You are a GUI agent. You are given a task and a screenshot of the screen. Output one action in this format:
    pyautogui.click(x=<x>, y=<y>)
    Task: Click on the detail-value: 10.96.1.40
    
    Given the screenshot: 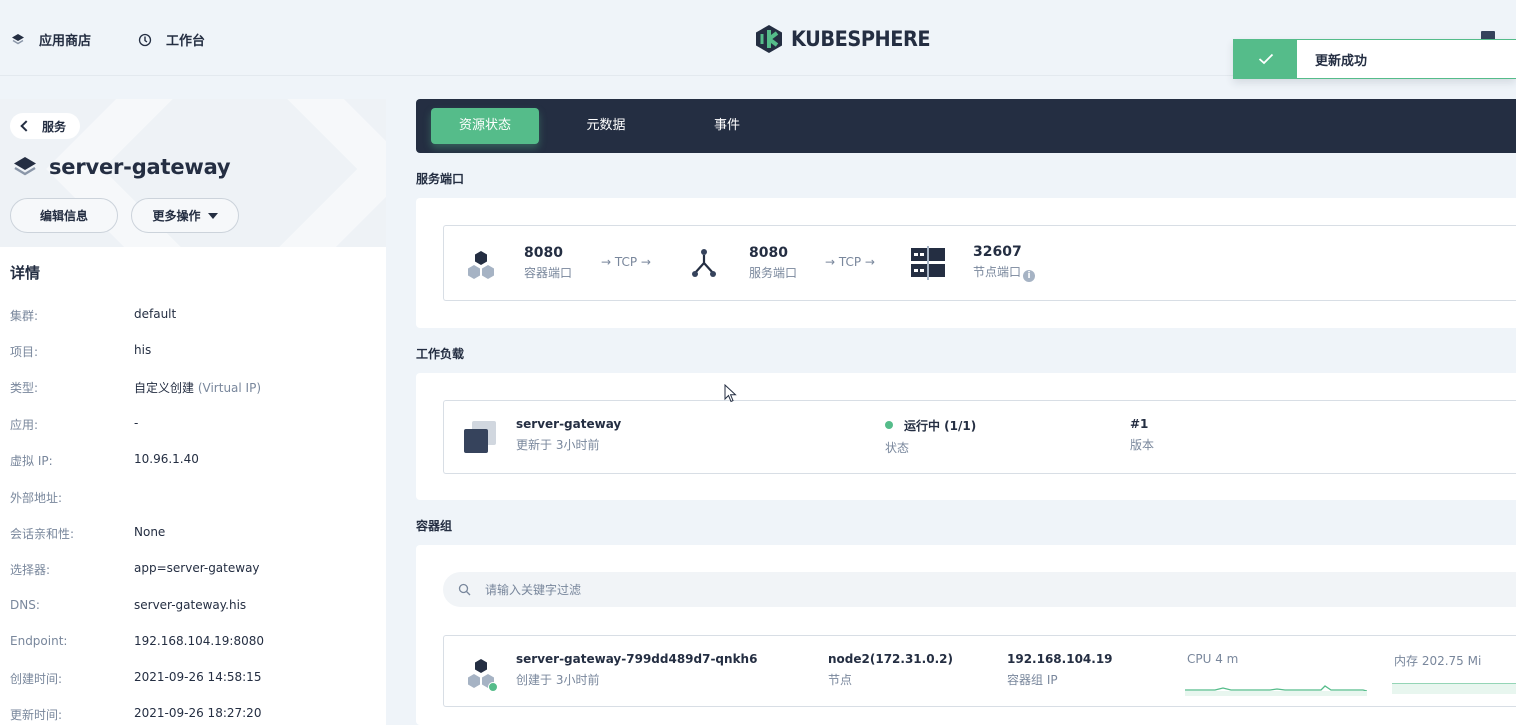 What is the action you would take?
    pyautogui.click(x=166, y=459)
    